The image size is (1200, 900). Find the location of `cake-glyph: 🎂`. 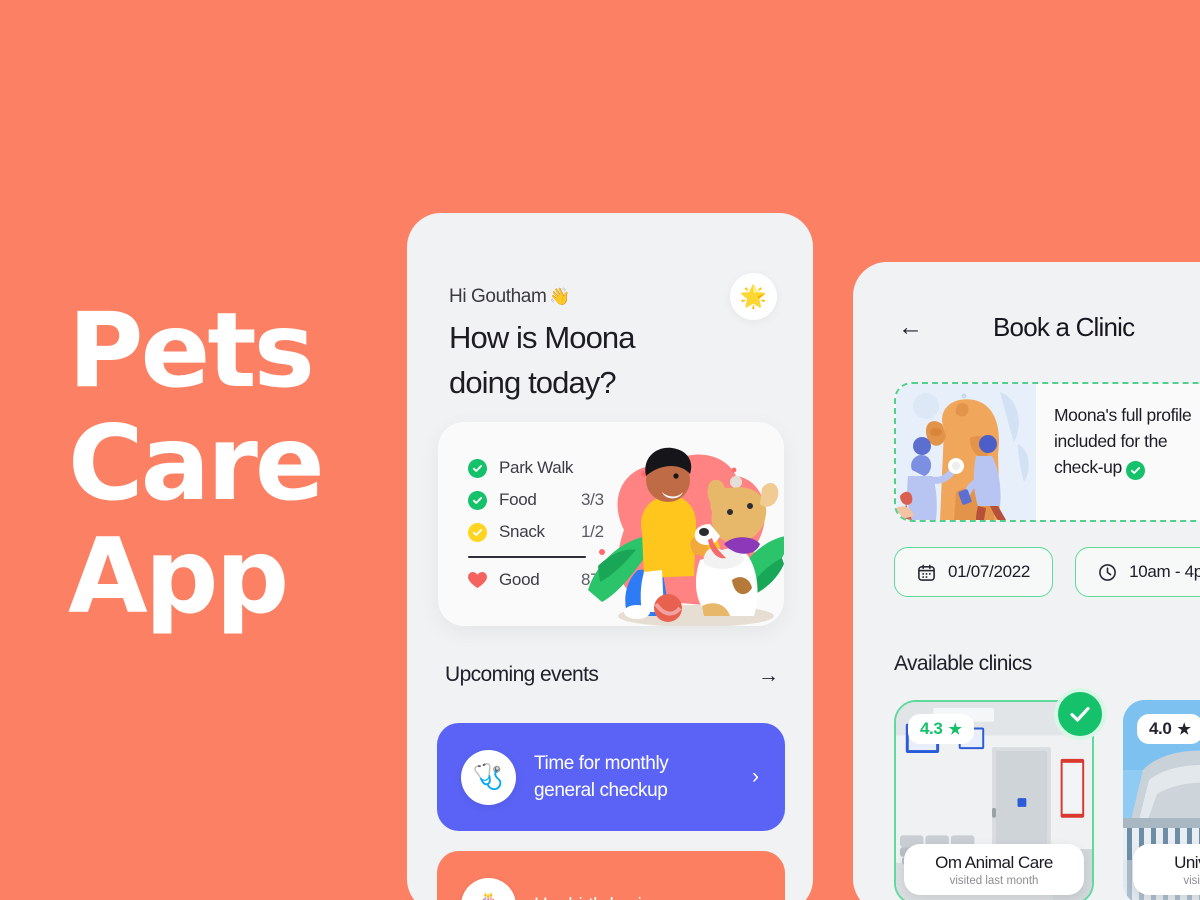

cake-glyph: 🎂 is located at coordinates (488, 895).